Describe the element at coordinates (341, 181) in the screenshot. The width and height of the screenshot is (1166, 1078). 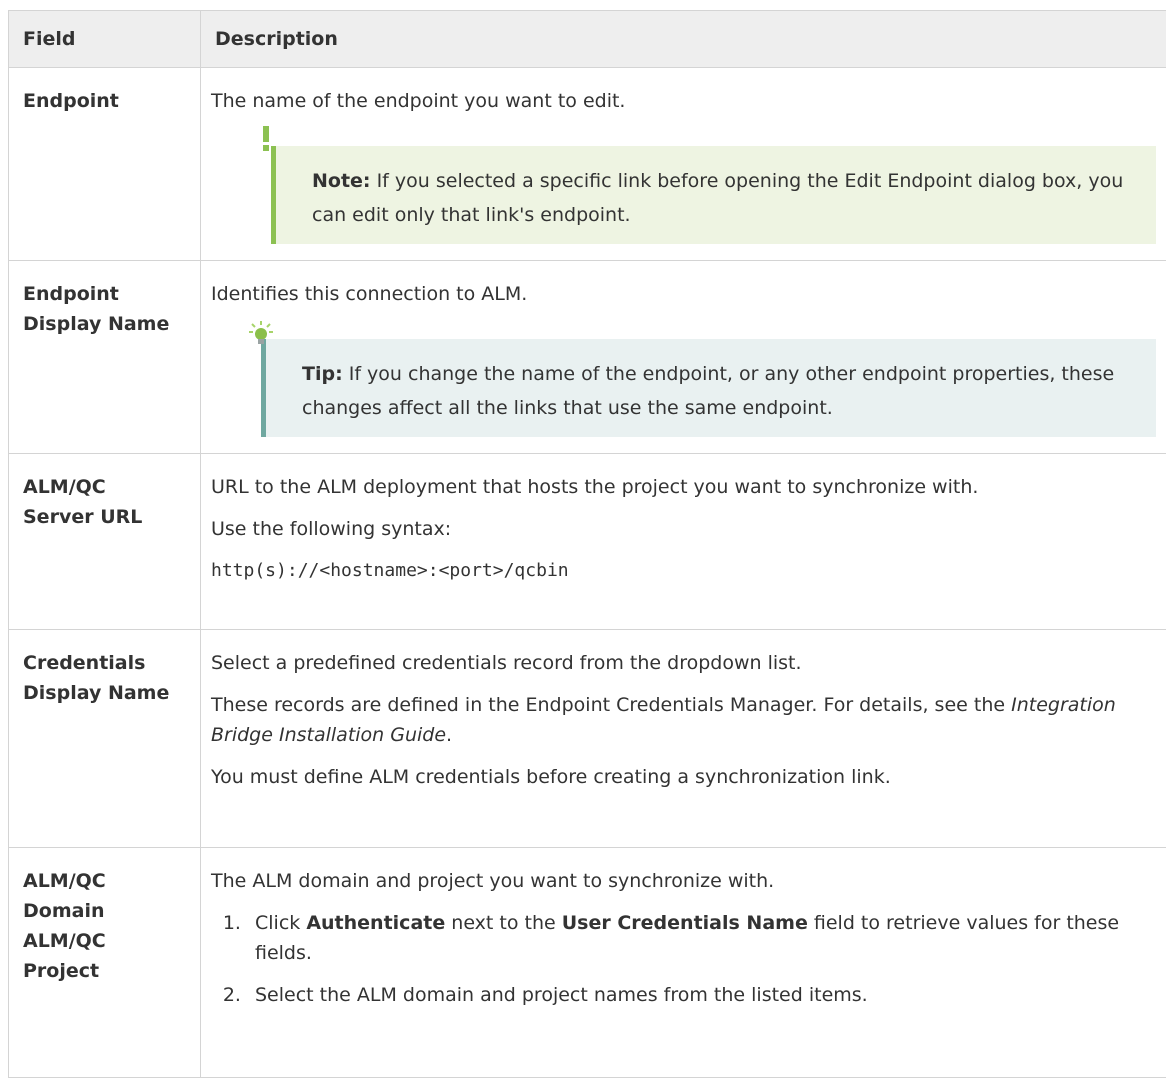
I see `note-label: Note:` at that location.